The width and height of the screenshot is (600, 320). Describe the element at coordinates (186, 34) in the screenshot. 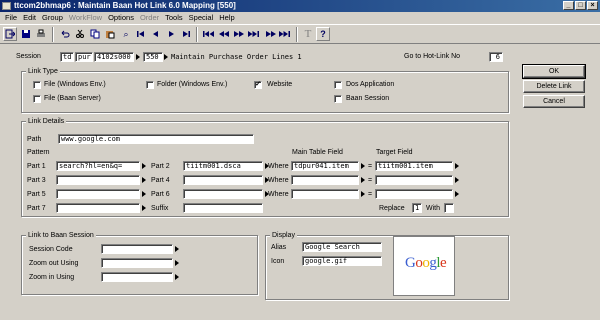

I see `last-record-icon` at that location.